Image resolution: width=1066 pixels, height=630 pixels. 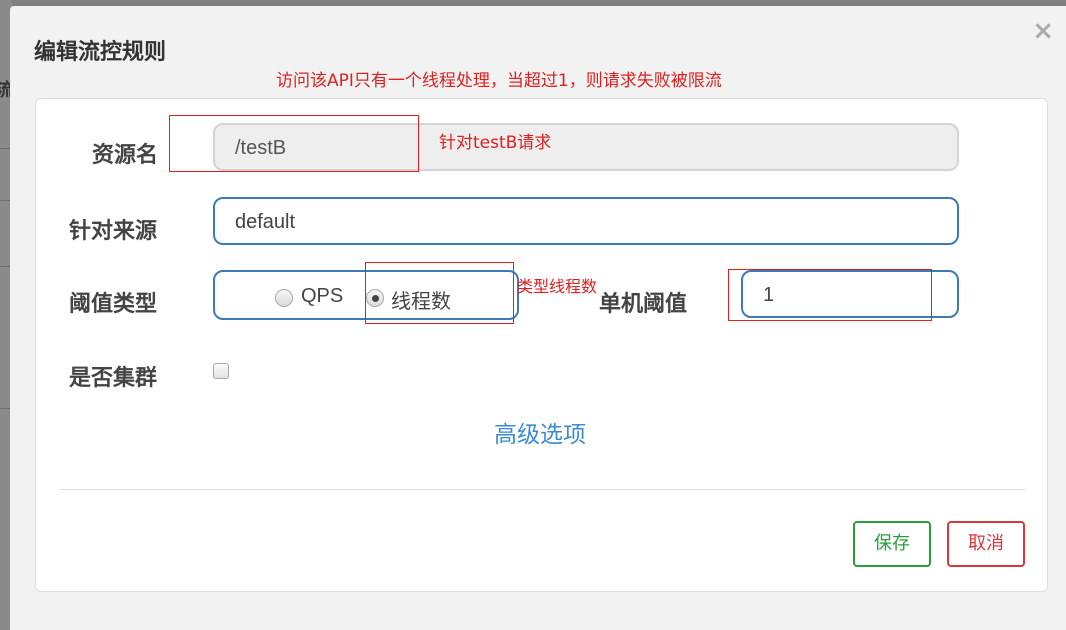 What do you see at coordinates (421, 299) in the screenshot?
I see `radio-thread-count-label: 线程数` at bounding box center [421, 299].